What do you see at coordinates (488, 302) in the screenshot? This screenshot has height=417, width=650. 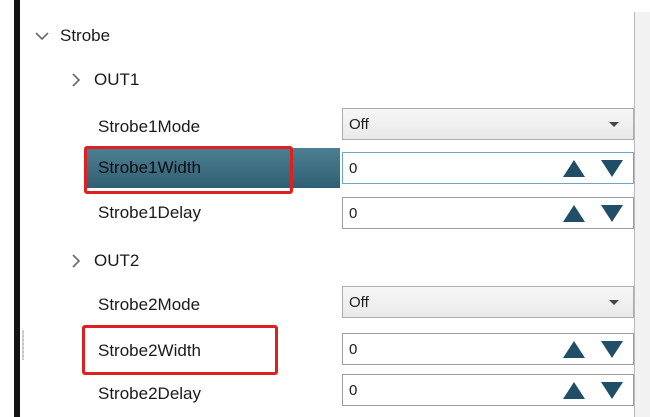 I see `strobe2mode-dropdown: Off` at bounding box center [488, 302].